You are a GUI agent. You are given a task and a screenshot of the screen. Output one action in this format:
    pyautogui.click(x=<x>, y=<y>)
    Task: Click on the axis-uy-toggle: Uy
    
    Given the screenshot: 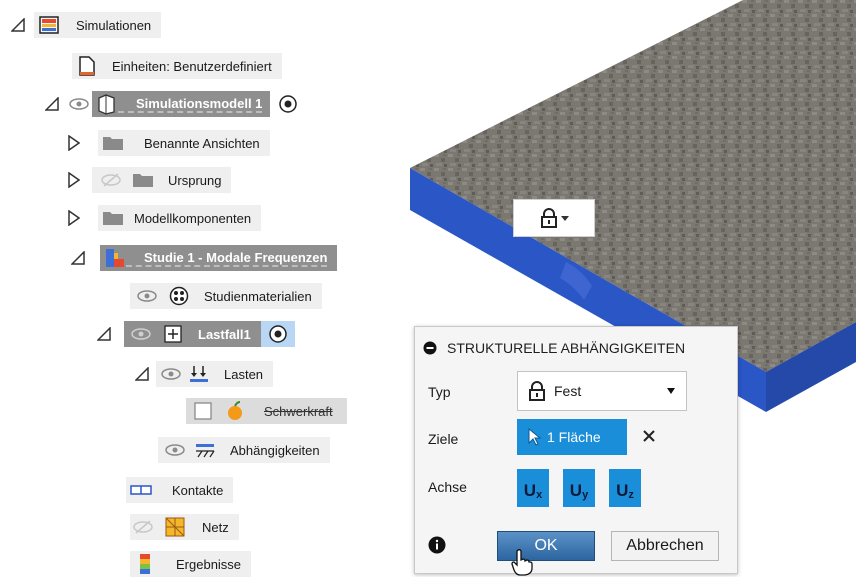 What is the action you would take?
    pyautogui.click(x=579, y=488)
    